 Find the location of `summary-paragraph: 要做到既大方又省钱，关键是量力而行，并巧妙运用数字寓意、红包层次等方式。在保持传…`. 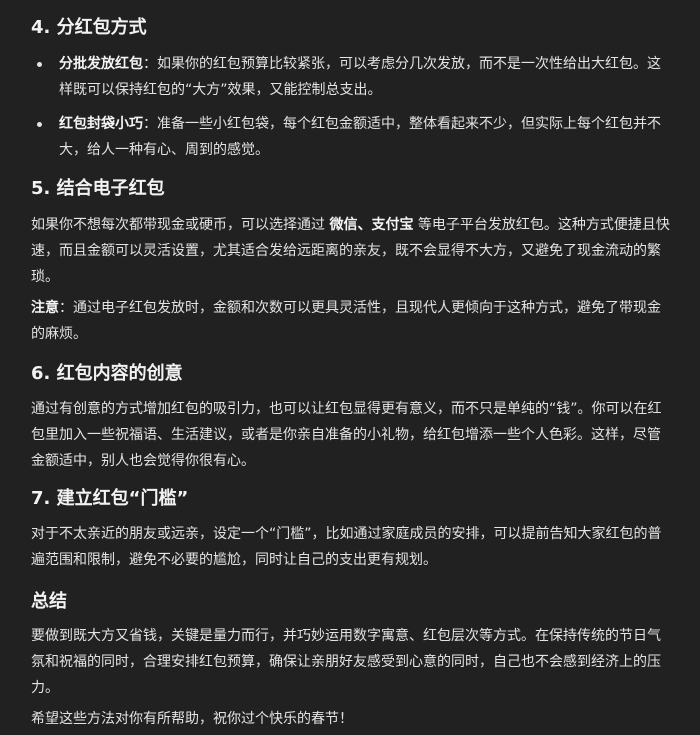

summary-paragraph: 要做到既大方又省钱，关键是量力而行，并巧妙运用数字寓意、红包层次等方式。在保持传… is located at coordinates (346, 662).